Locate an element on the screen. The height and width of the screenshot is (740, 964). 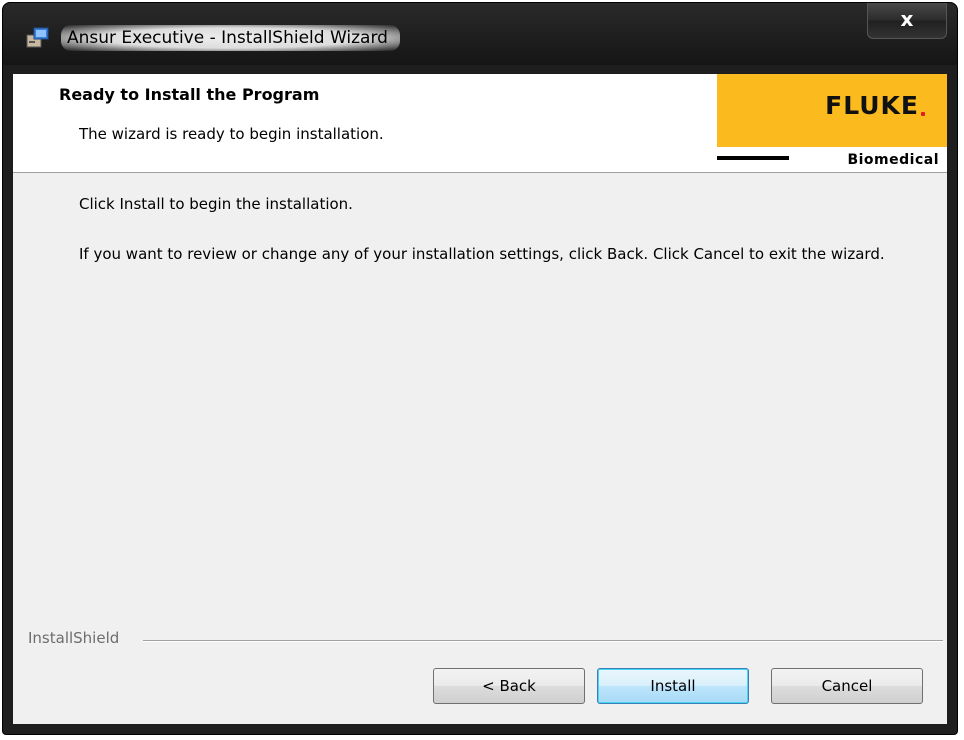
logo-tagline: Biomedical is located at coordinates (893, 160).